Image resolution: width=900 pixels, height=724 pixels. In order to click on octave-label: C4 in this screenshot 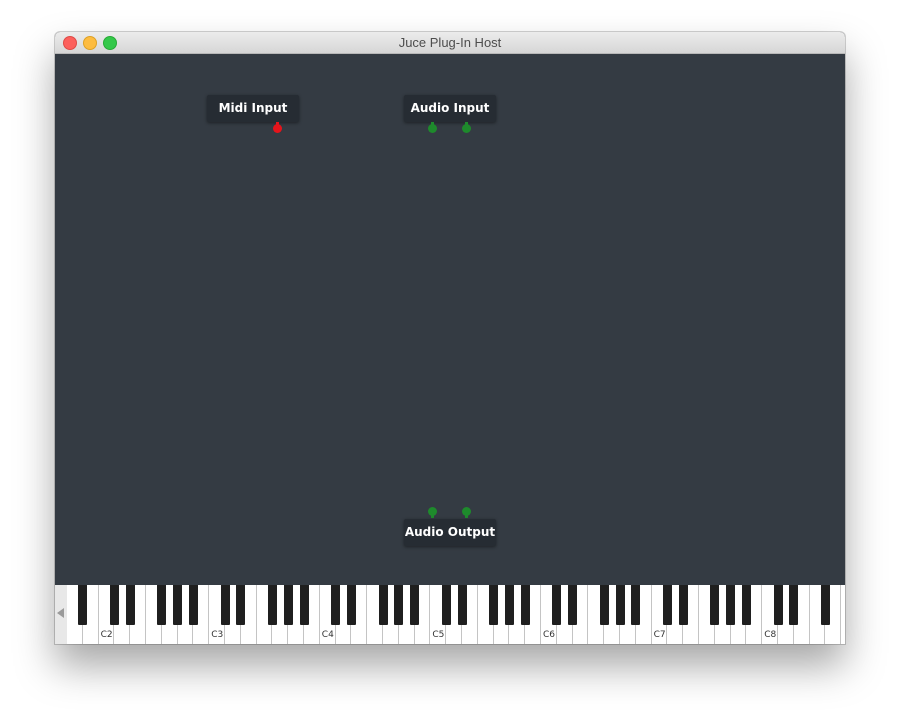, I will do `click(327, 635)`.